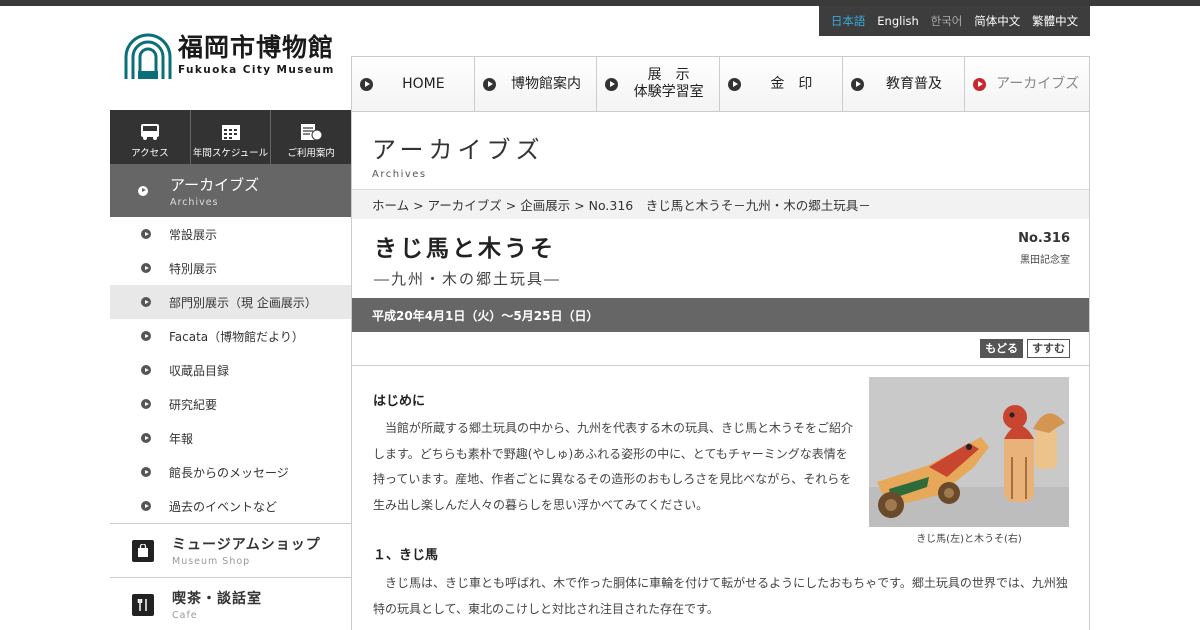 This screenshot has height=630, width=1200. I want to click on quick-link-schedule: 年間スケジュール, so click(231, 137).